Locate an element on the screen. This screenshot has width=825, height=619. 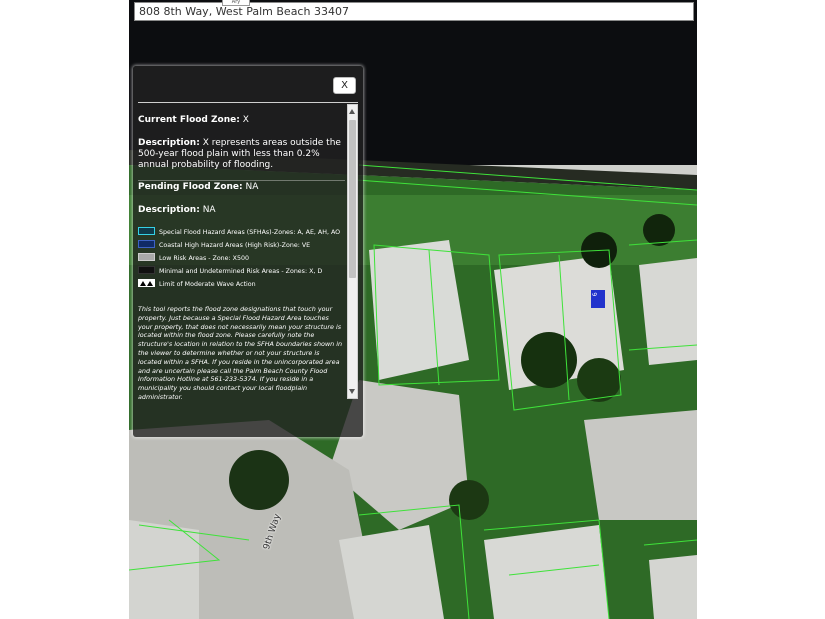
legend-label: Limit of Moderate Wave Action is located at coordinates (207, 284).